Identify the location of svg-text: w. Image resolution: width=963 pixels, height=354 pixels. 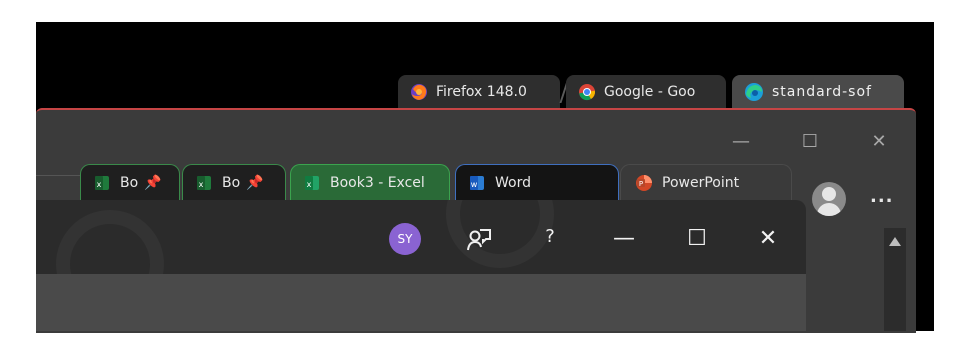
(474, 184).